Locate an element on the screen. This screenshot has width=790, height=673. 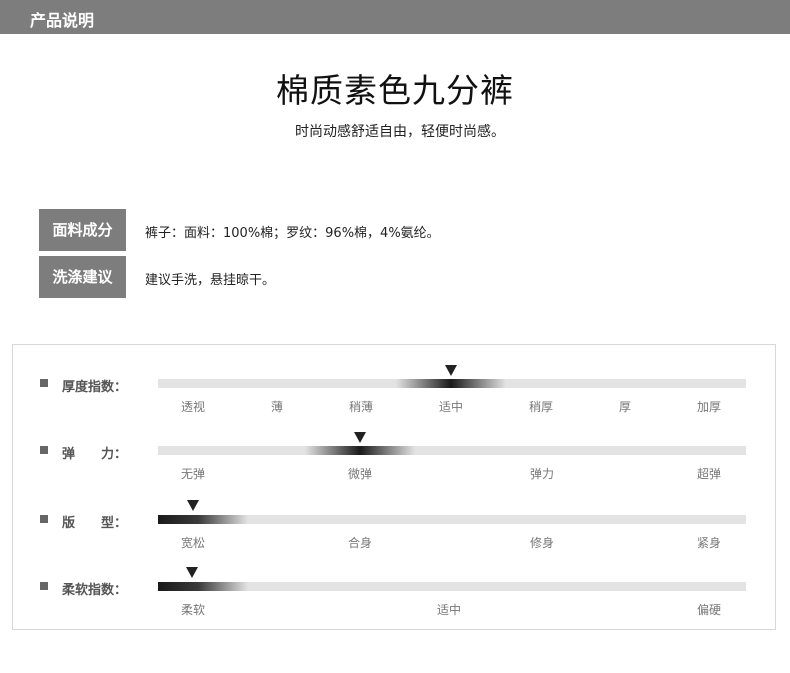
metric-label-fit: 版 型： is located at coordinates (95, 523).